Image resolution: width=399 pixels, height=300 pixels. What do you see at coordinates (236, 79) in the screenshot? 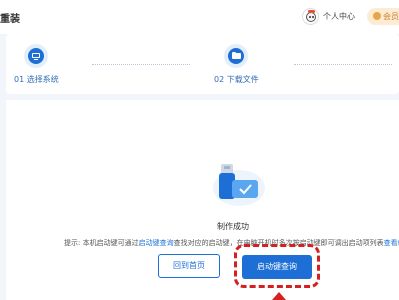
I see `step-2-label: 02 下载文件` at bounding box center [236, 79].